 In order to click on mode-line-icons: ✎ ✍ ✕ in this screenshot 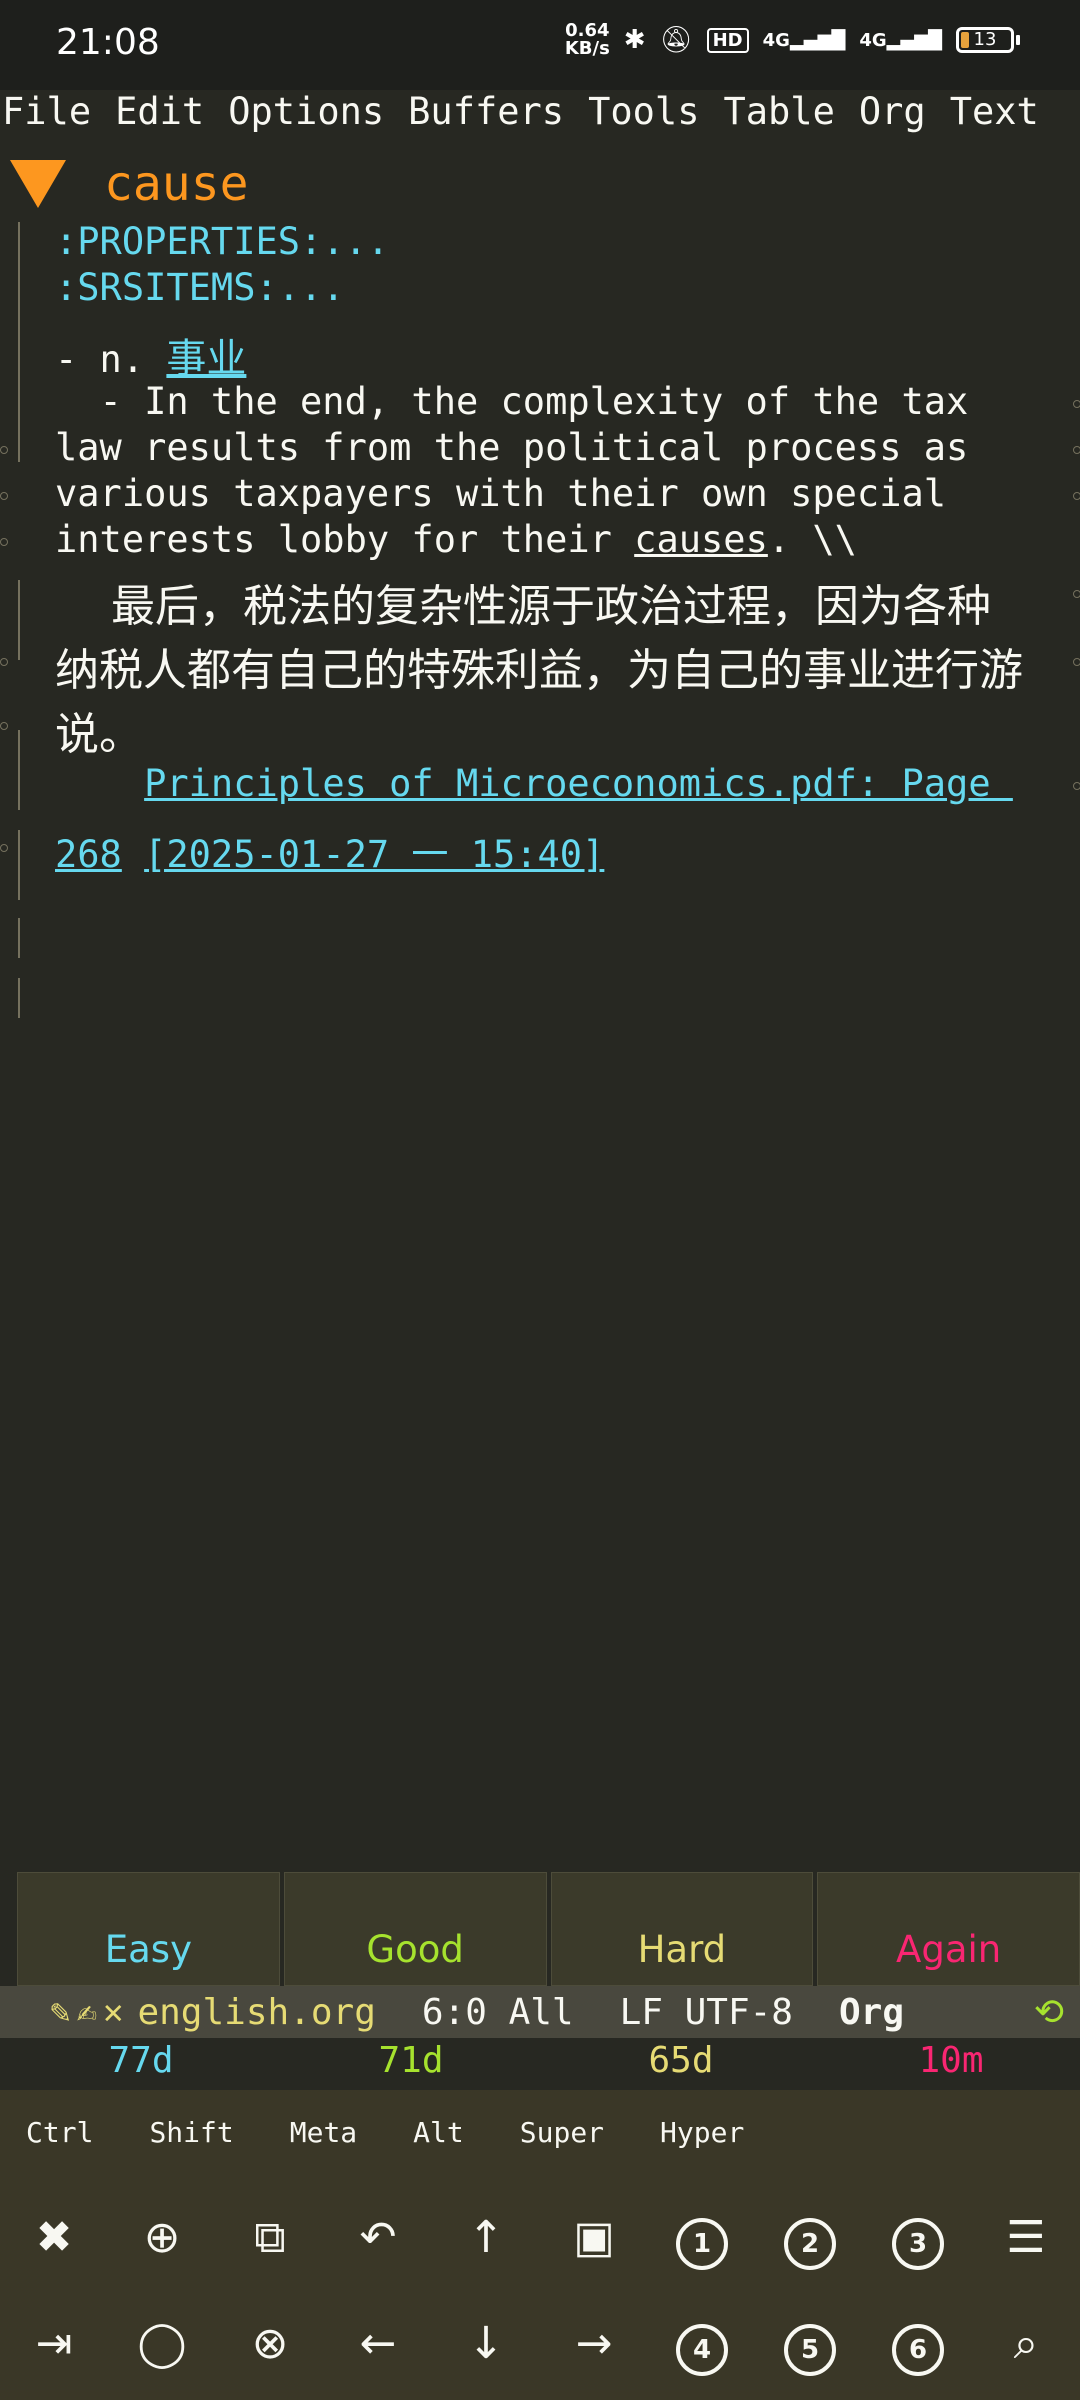, I will do `click(86, 2012)`.